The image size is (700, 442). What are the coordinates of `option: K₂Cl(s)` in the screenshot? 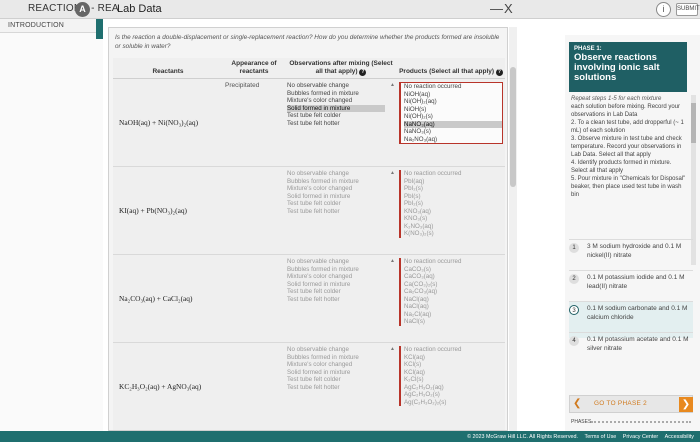 It's located at (453, 380).